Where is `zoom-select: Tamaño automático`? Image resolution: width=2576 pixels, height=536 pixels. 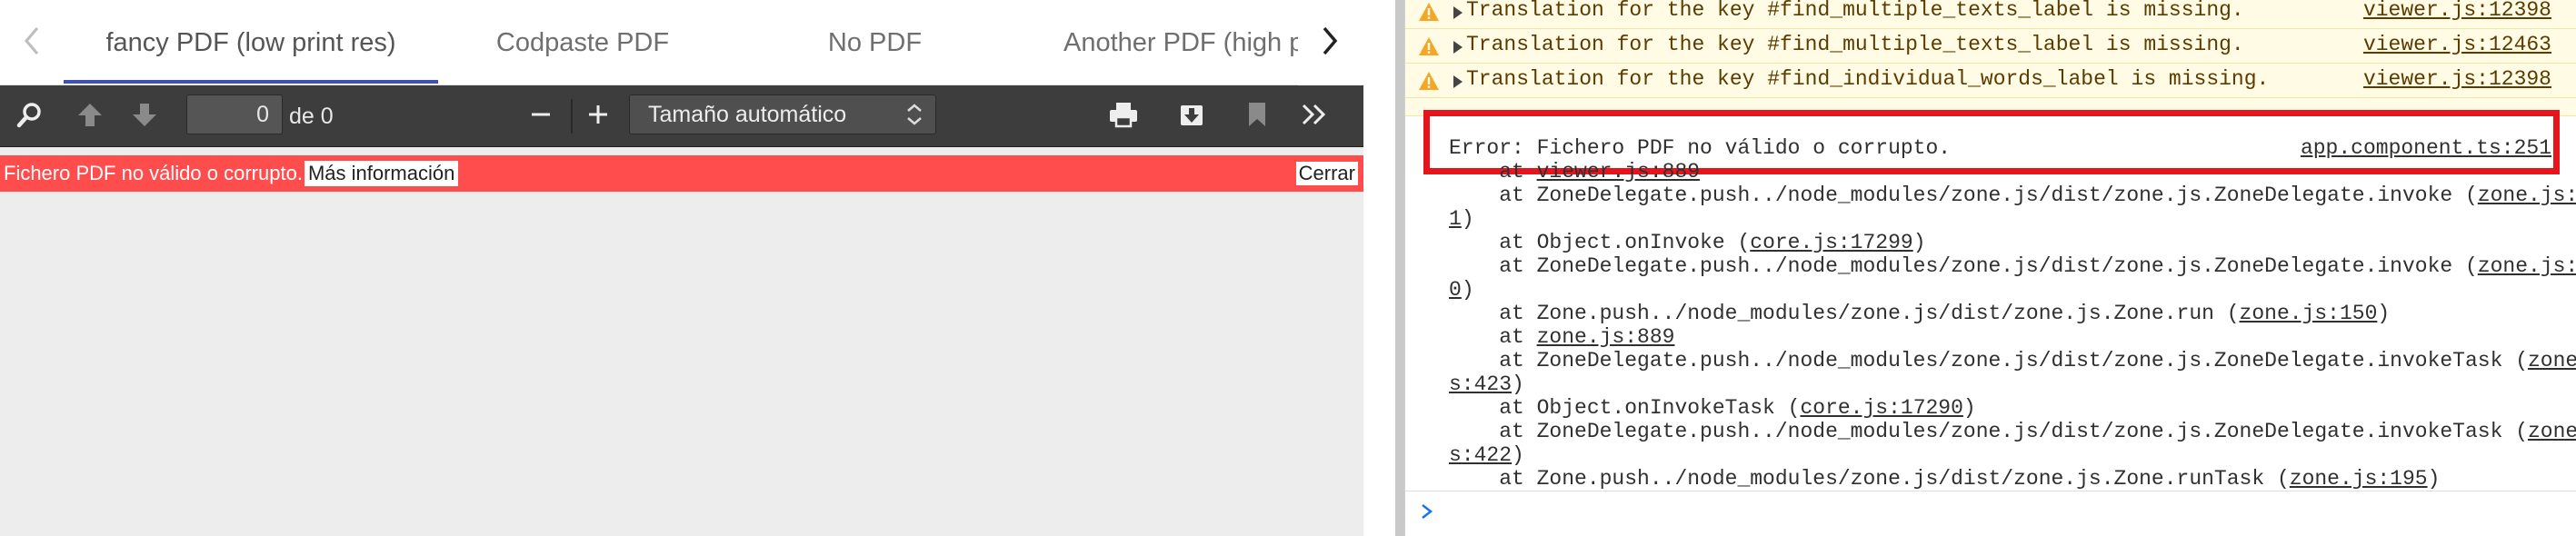 zoom-select: Tamaño automático is located at coordinates (782, 114).